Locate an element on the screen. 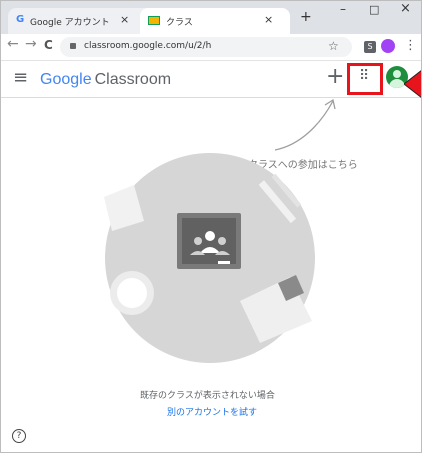  hamburger-menu-icon: ≡ is located at coordinates (20, 77).